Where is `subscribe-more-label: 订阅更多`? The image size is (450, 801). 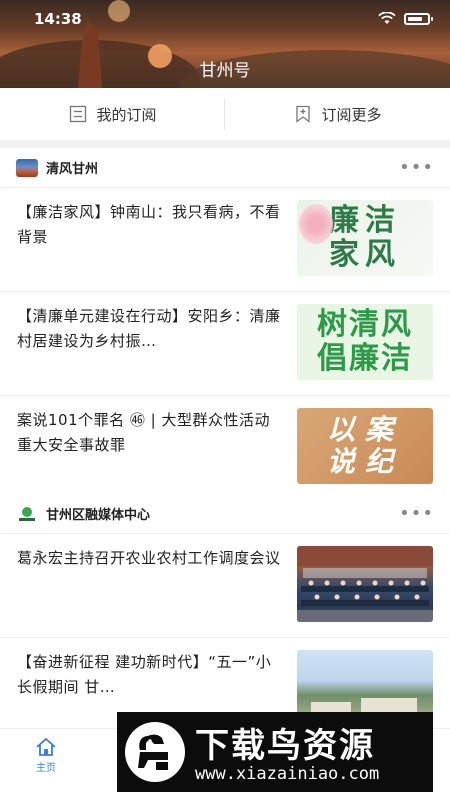 subscribe-more-label: 订阅更多 is located at coordinates (351, 114).